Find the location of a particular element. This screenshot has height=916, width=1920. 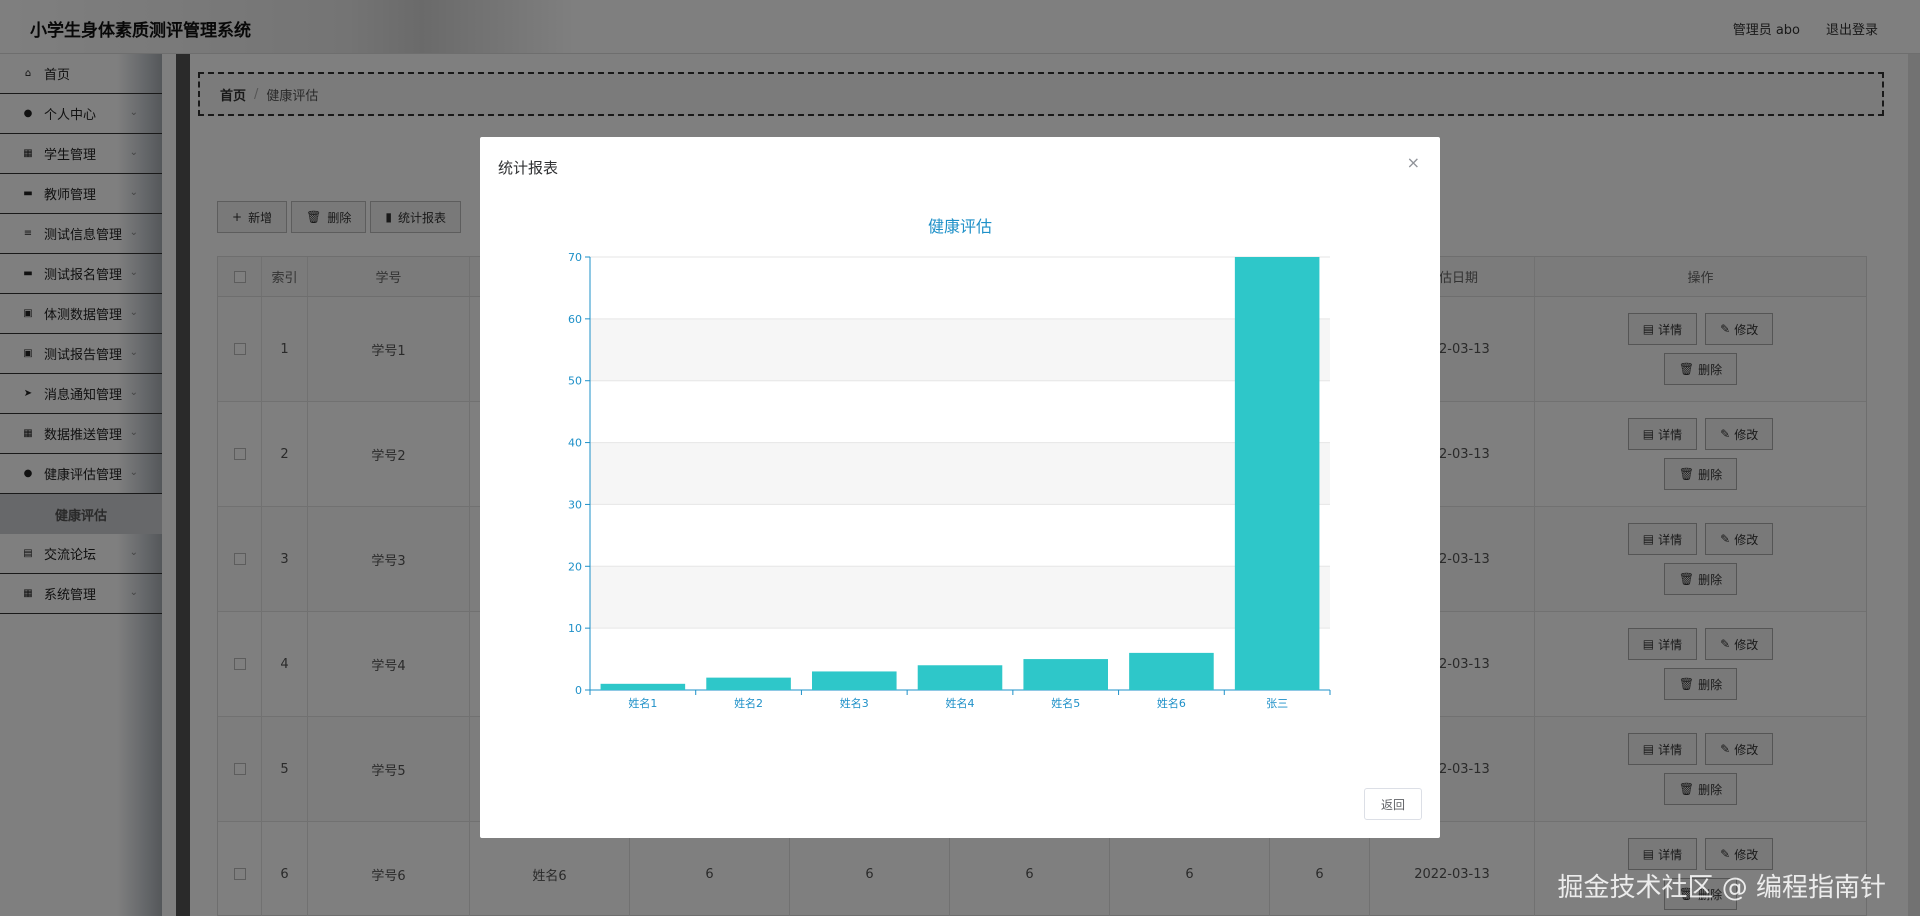

chart-title: 健康评估 is located at coordinates (959, 226).